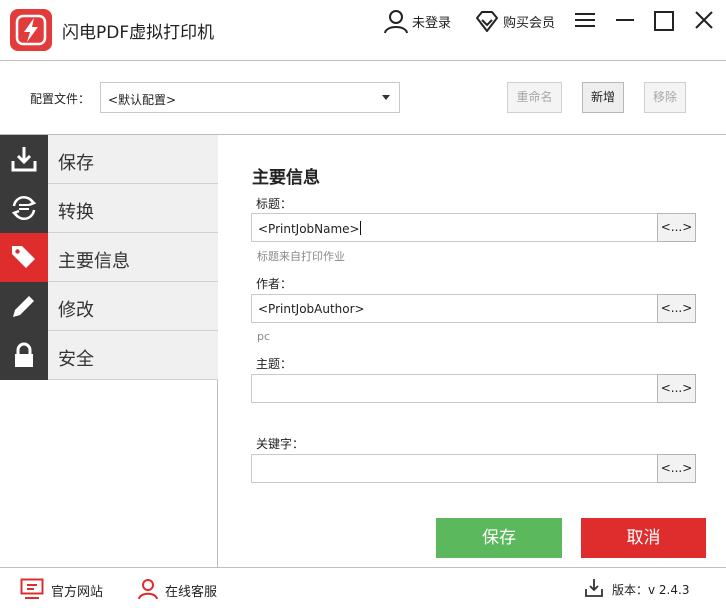 The width and height of the screenshot is (726, 608). What do you see at coordinates (274, 364) in the screenshot?
I see `subject-label: 主题：` at bounding box center [274, 364].